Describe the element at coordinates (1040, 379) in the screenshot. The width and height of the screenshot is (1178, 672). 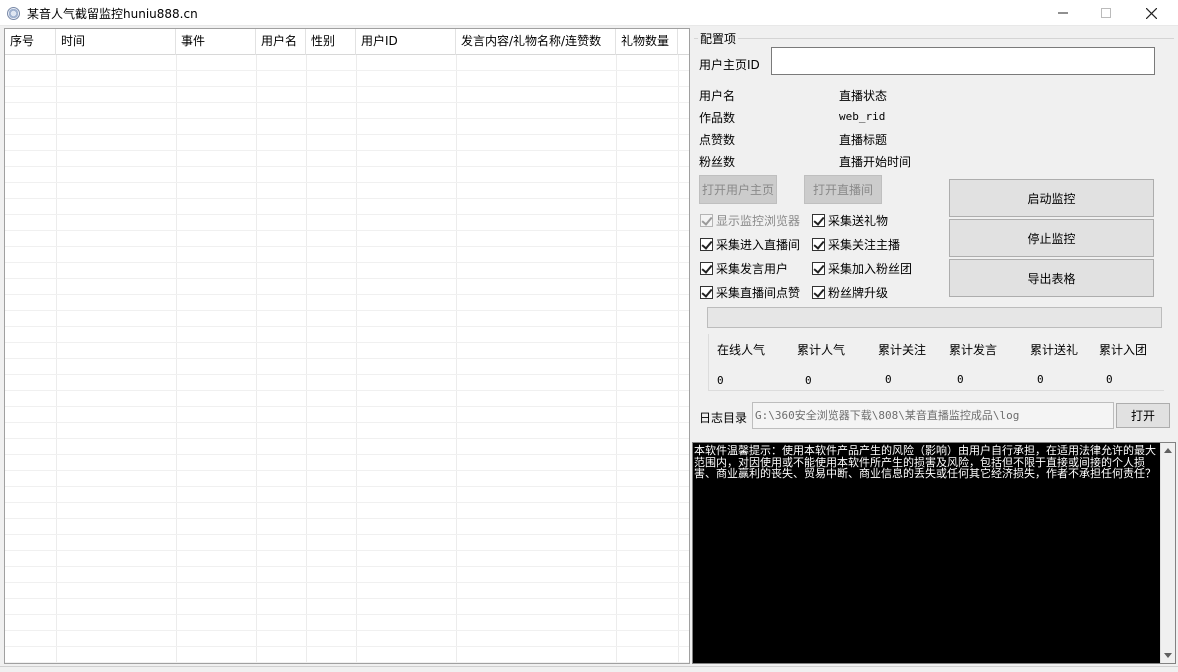
I see `stat-value-total-gifts: 0` at that location.